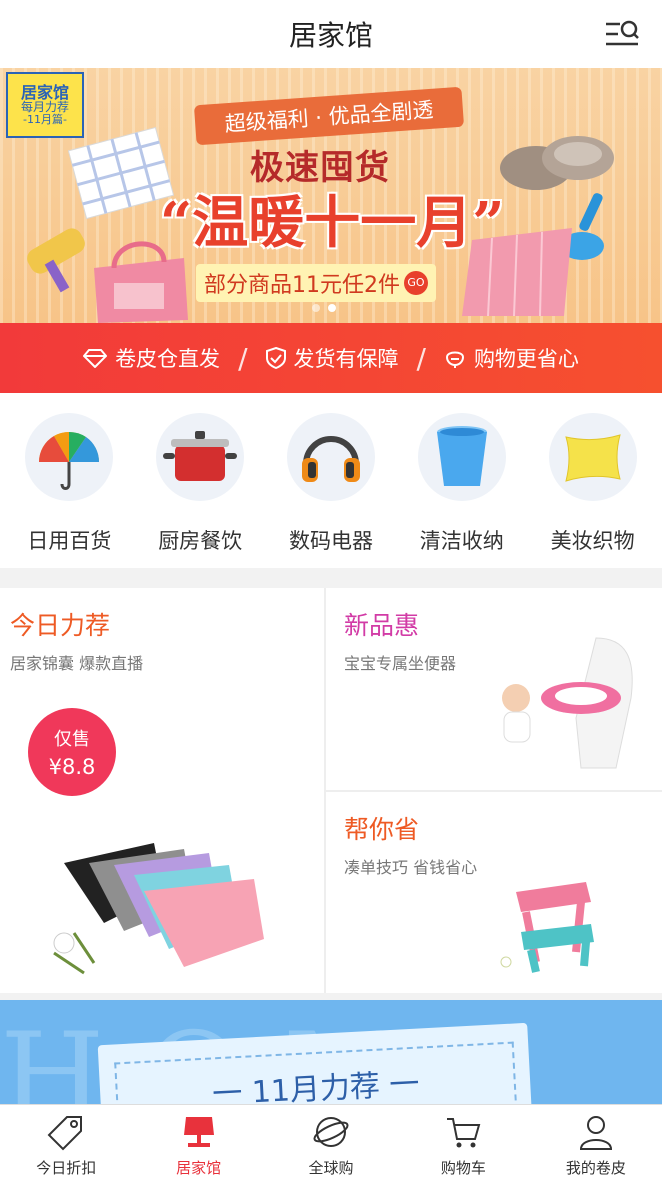 The image size is (662, 1182). Describe the element at coordinates (44, 92) in the screenshot. I see `corner-tag-line1: 居家馆` at that location.